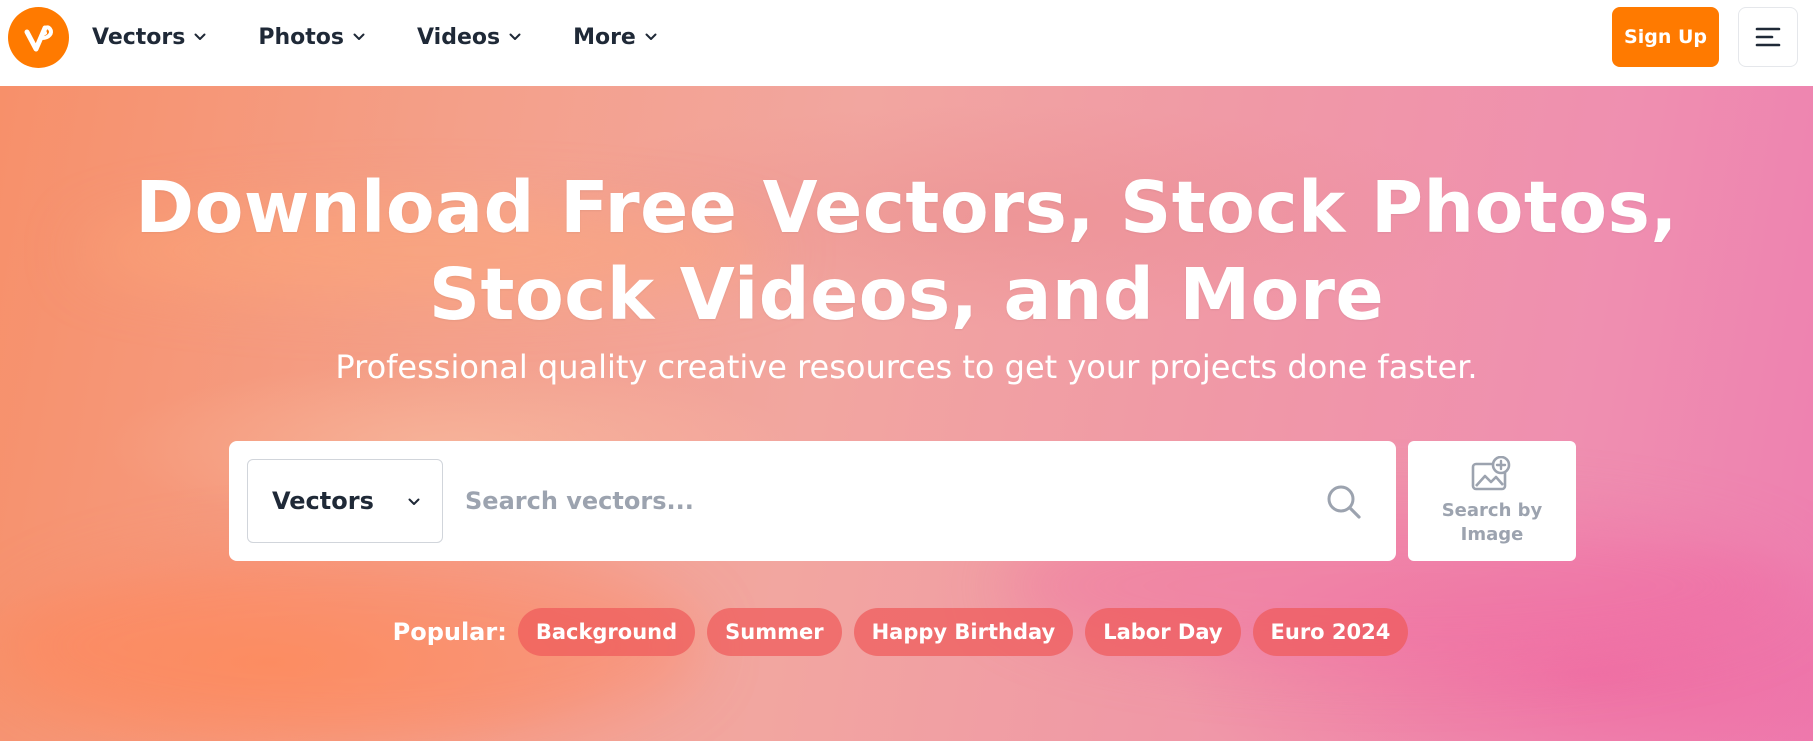 Image resolution: width=1813 pixels, height=741 pixels. What do you see at coordinates (906, 207) in the screenshot?
I see `hero-headline-line1: Download Free Vectors, Stock Photos,` at bounding box center [906, 207].